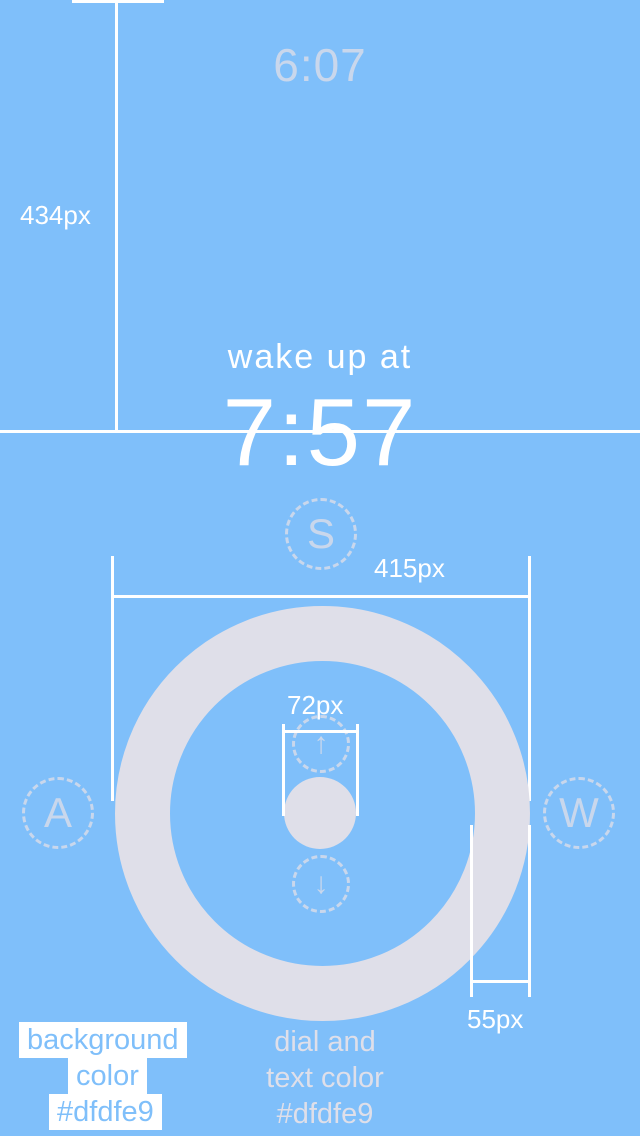  I want to click on dial-note-line-1: dial and, so click(325, 1042).